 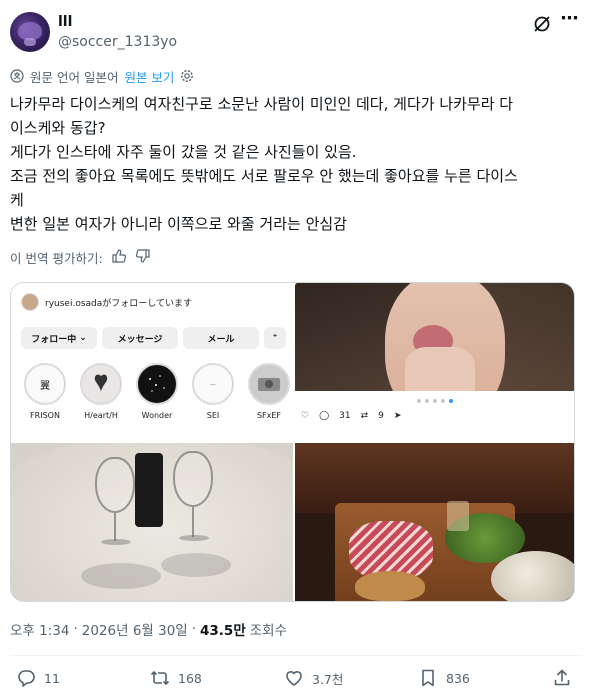 I want to click on show-original-link: 원본 보기, so click(x=149, y=76).